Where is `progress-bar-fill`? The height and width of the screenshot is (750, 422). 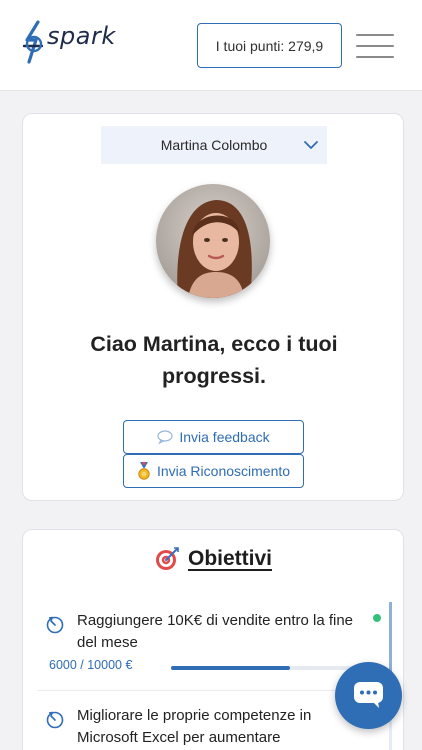
progress-bar-fill is located at coordinates (231, 668).